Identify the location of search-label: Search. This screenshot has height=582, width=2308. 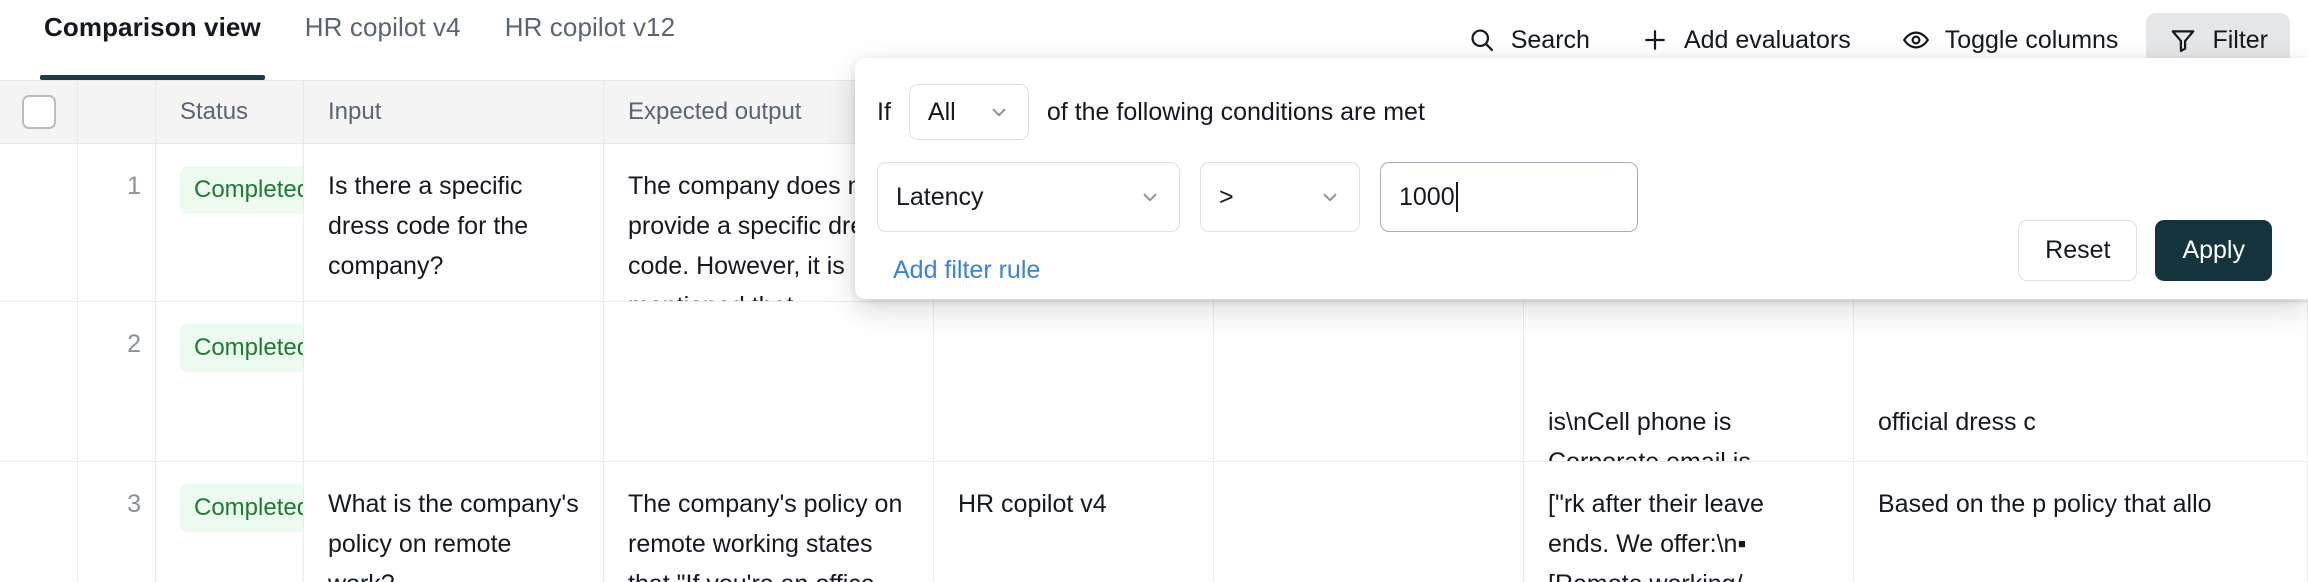
(1550, 39).